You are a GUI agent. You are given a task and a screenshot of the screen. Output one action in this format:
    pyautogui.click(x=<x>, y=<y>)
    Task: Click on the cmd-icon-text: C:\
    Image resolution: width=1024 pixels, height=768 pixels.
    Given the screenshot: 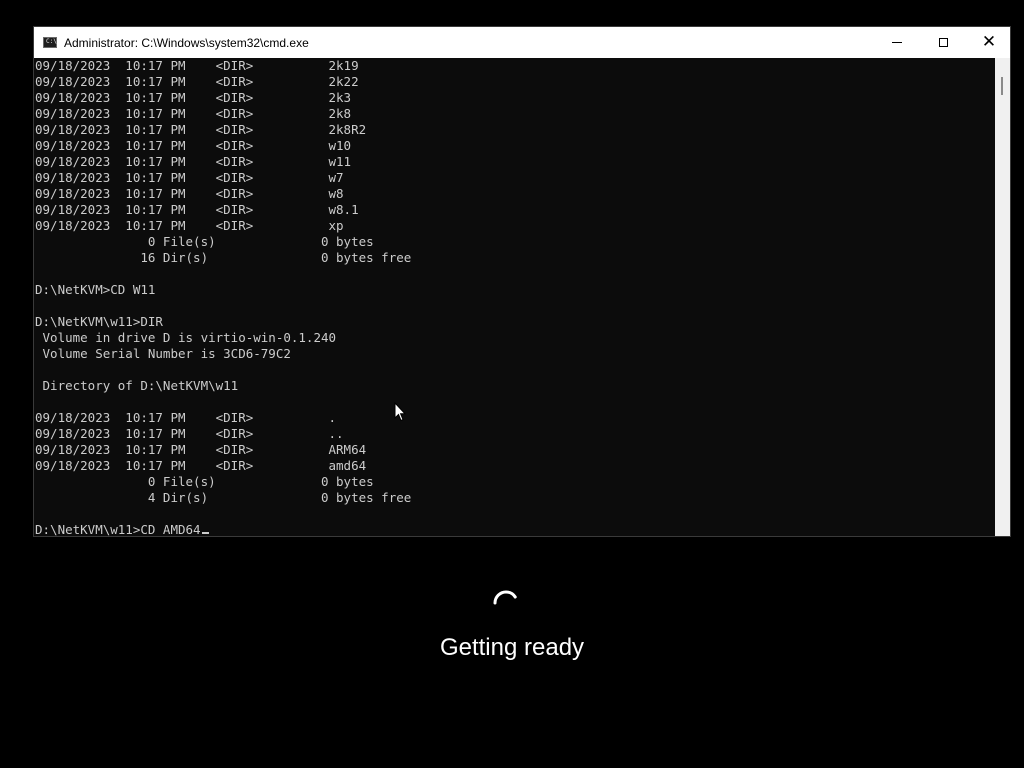 What is the action you would take?
    pyautogui.click(x=51, y=41)
    